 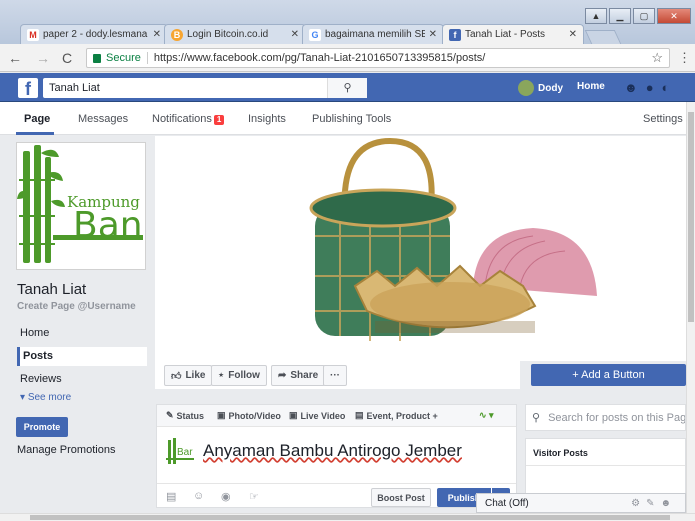 I want to click on composer-text: Anyaman Bambu Antirogo Jember, so click(x=332, y=451).